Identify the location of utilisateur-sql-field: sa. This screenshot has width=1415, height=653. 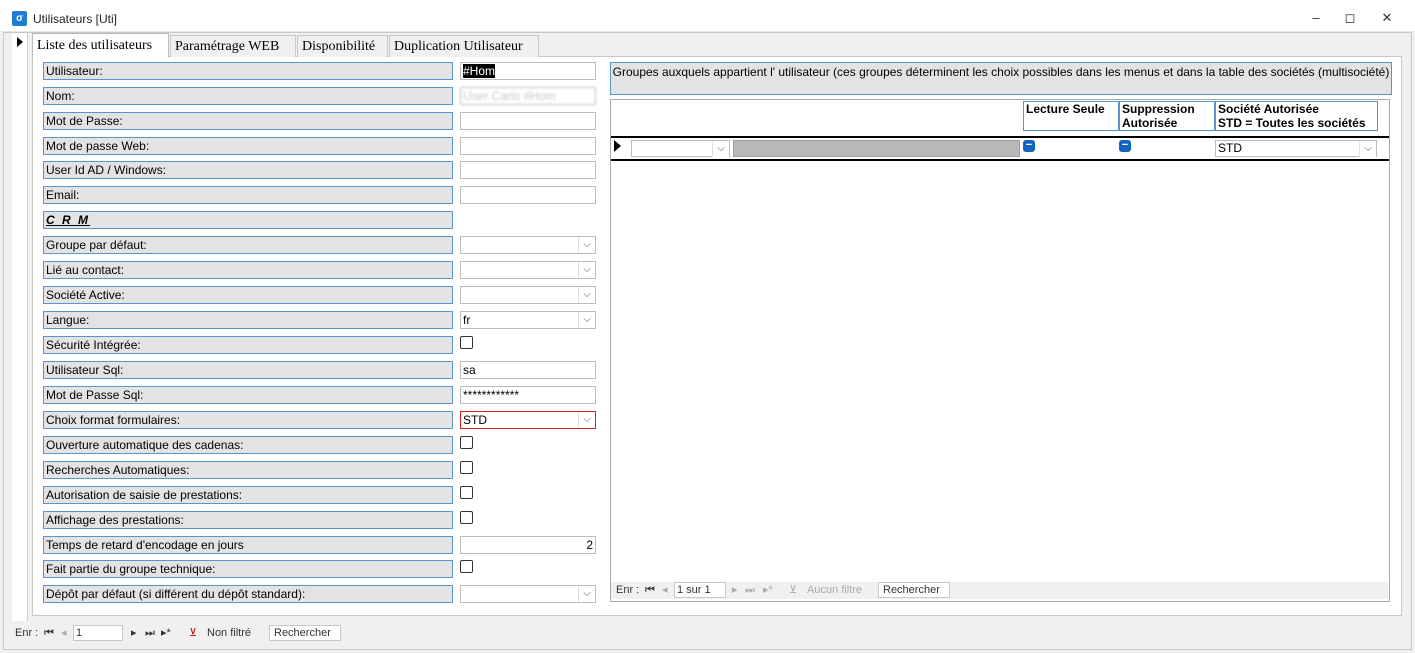
(528, 370).